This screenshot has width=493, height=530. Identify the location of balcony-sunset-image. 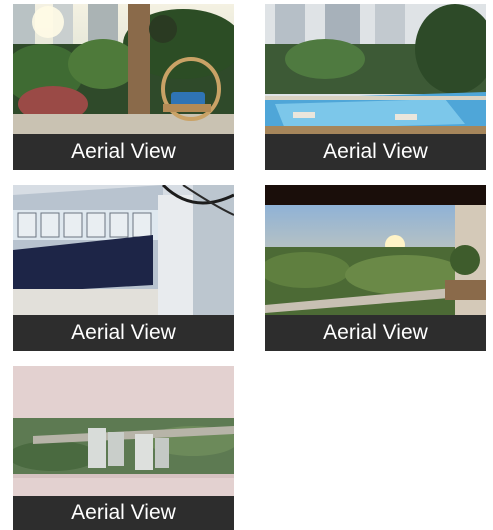
(375, 250).